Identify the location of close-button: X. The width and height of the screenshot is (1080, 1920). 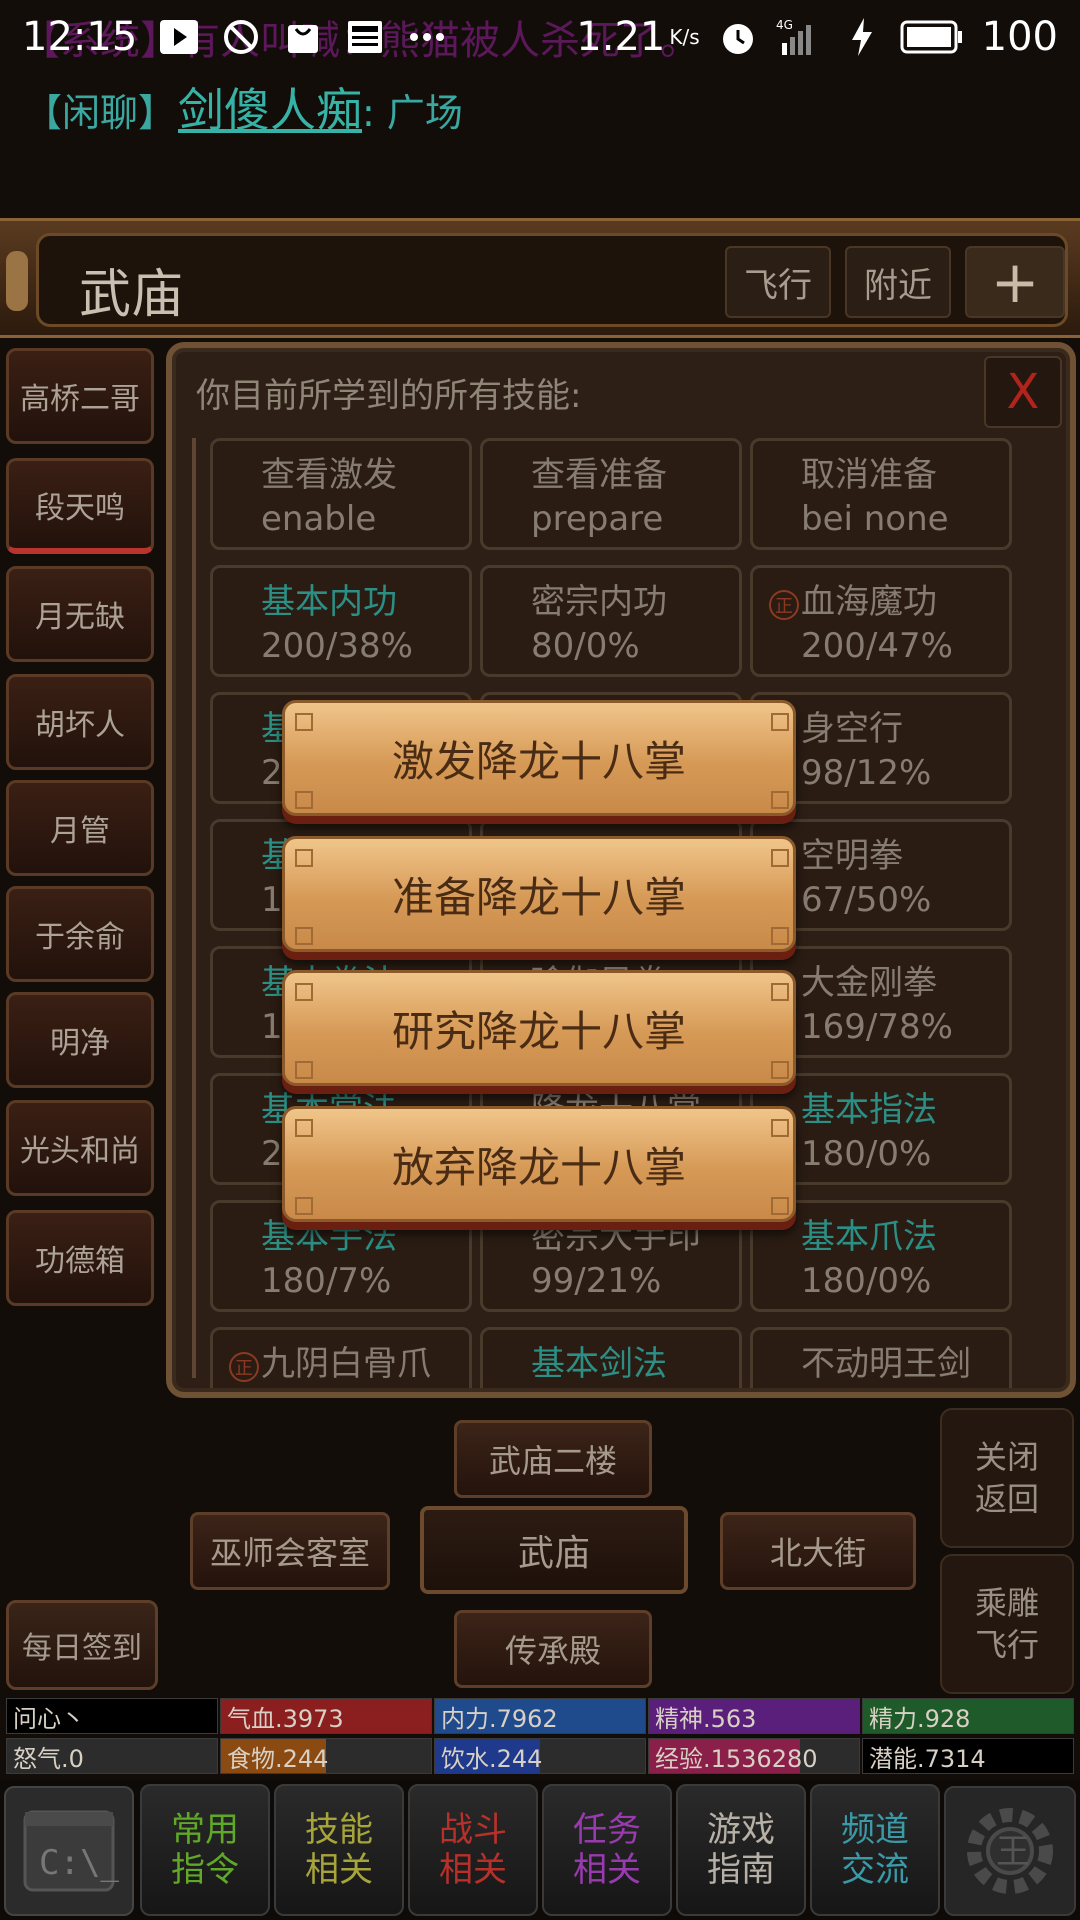
(1023, 392).